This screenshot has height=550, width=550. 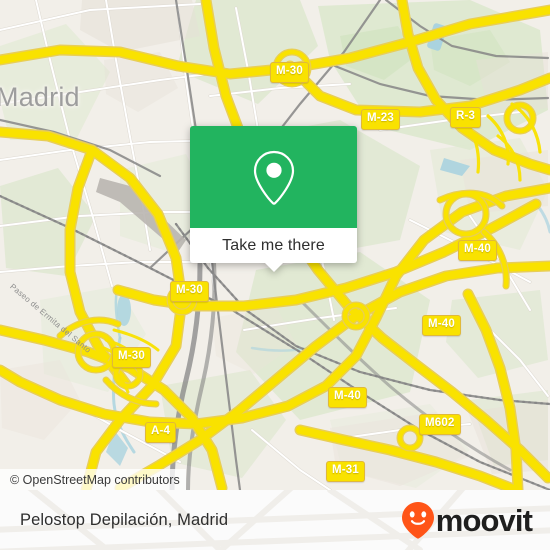 What do you see at coordinates (417, 520) in the screenshot?
I see `moovit-smiley-pin-icon` at bounding box center [417, 520].